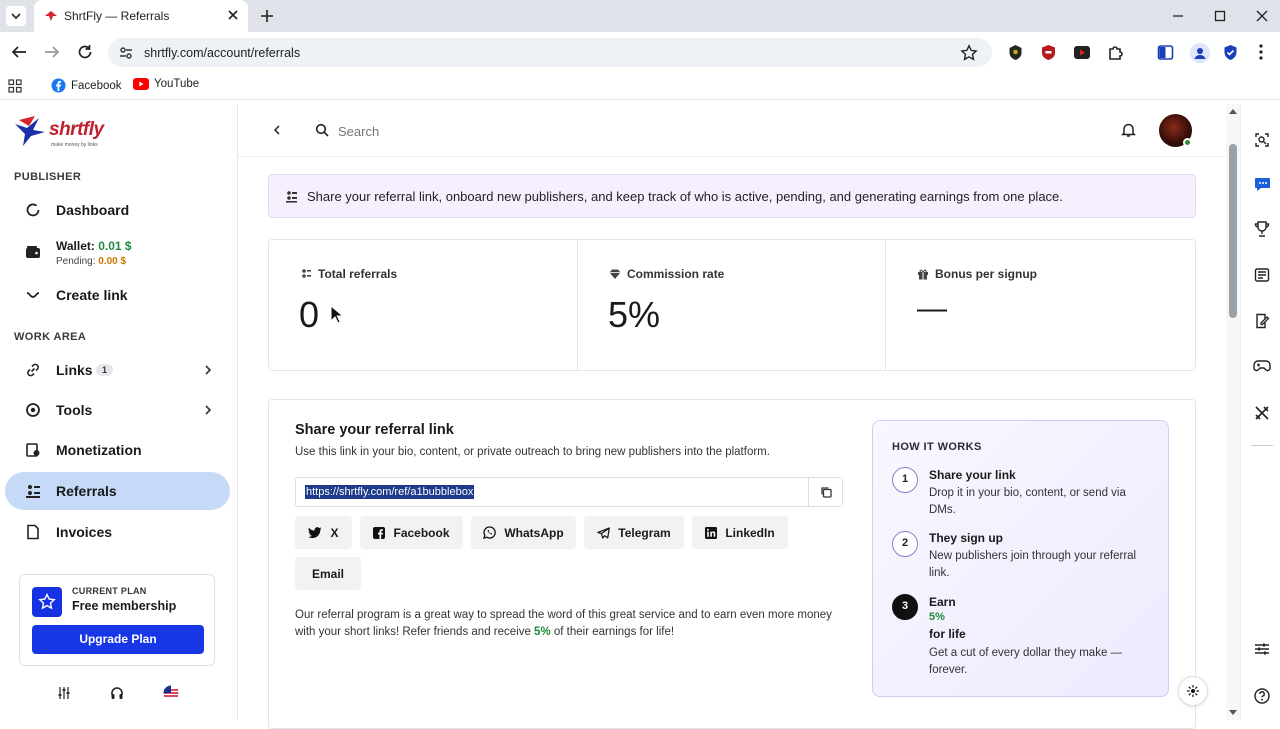 This screenshot has height=729, width=1280. Describe the element at coordinates (1200, 53) in the screenshot. I see `profile-button` at that location.